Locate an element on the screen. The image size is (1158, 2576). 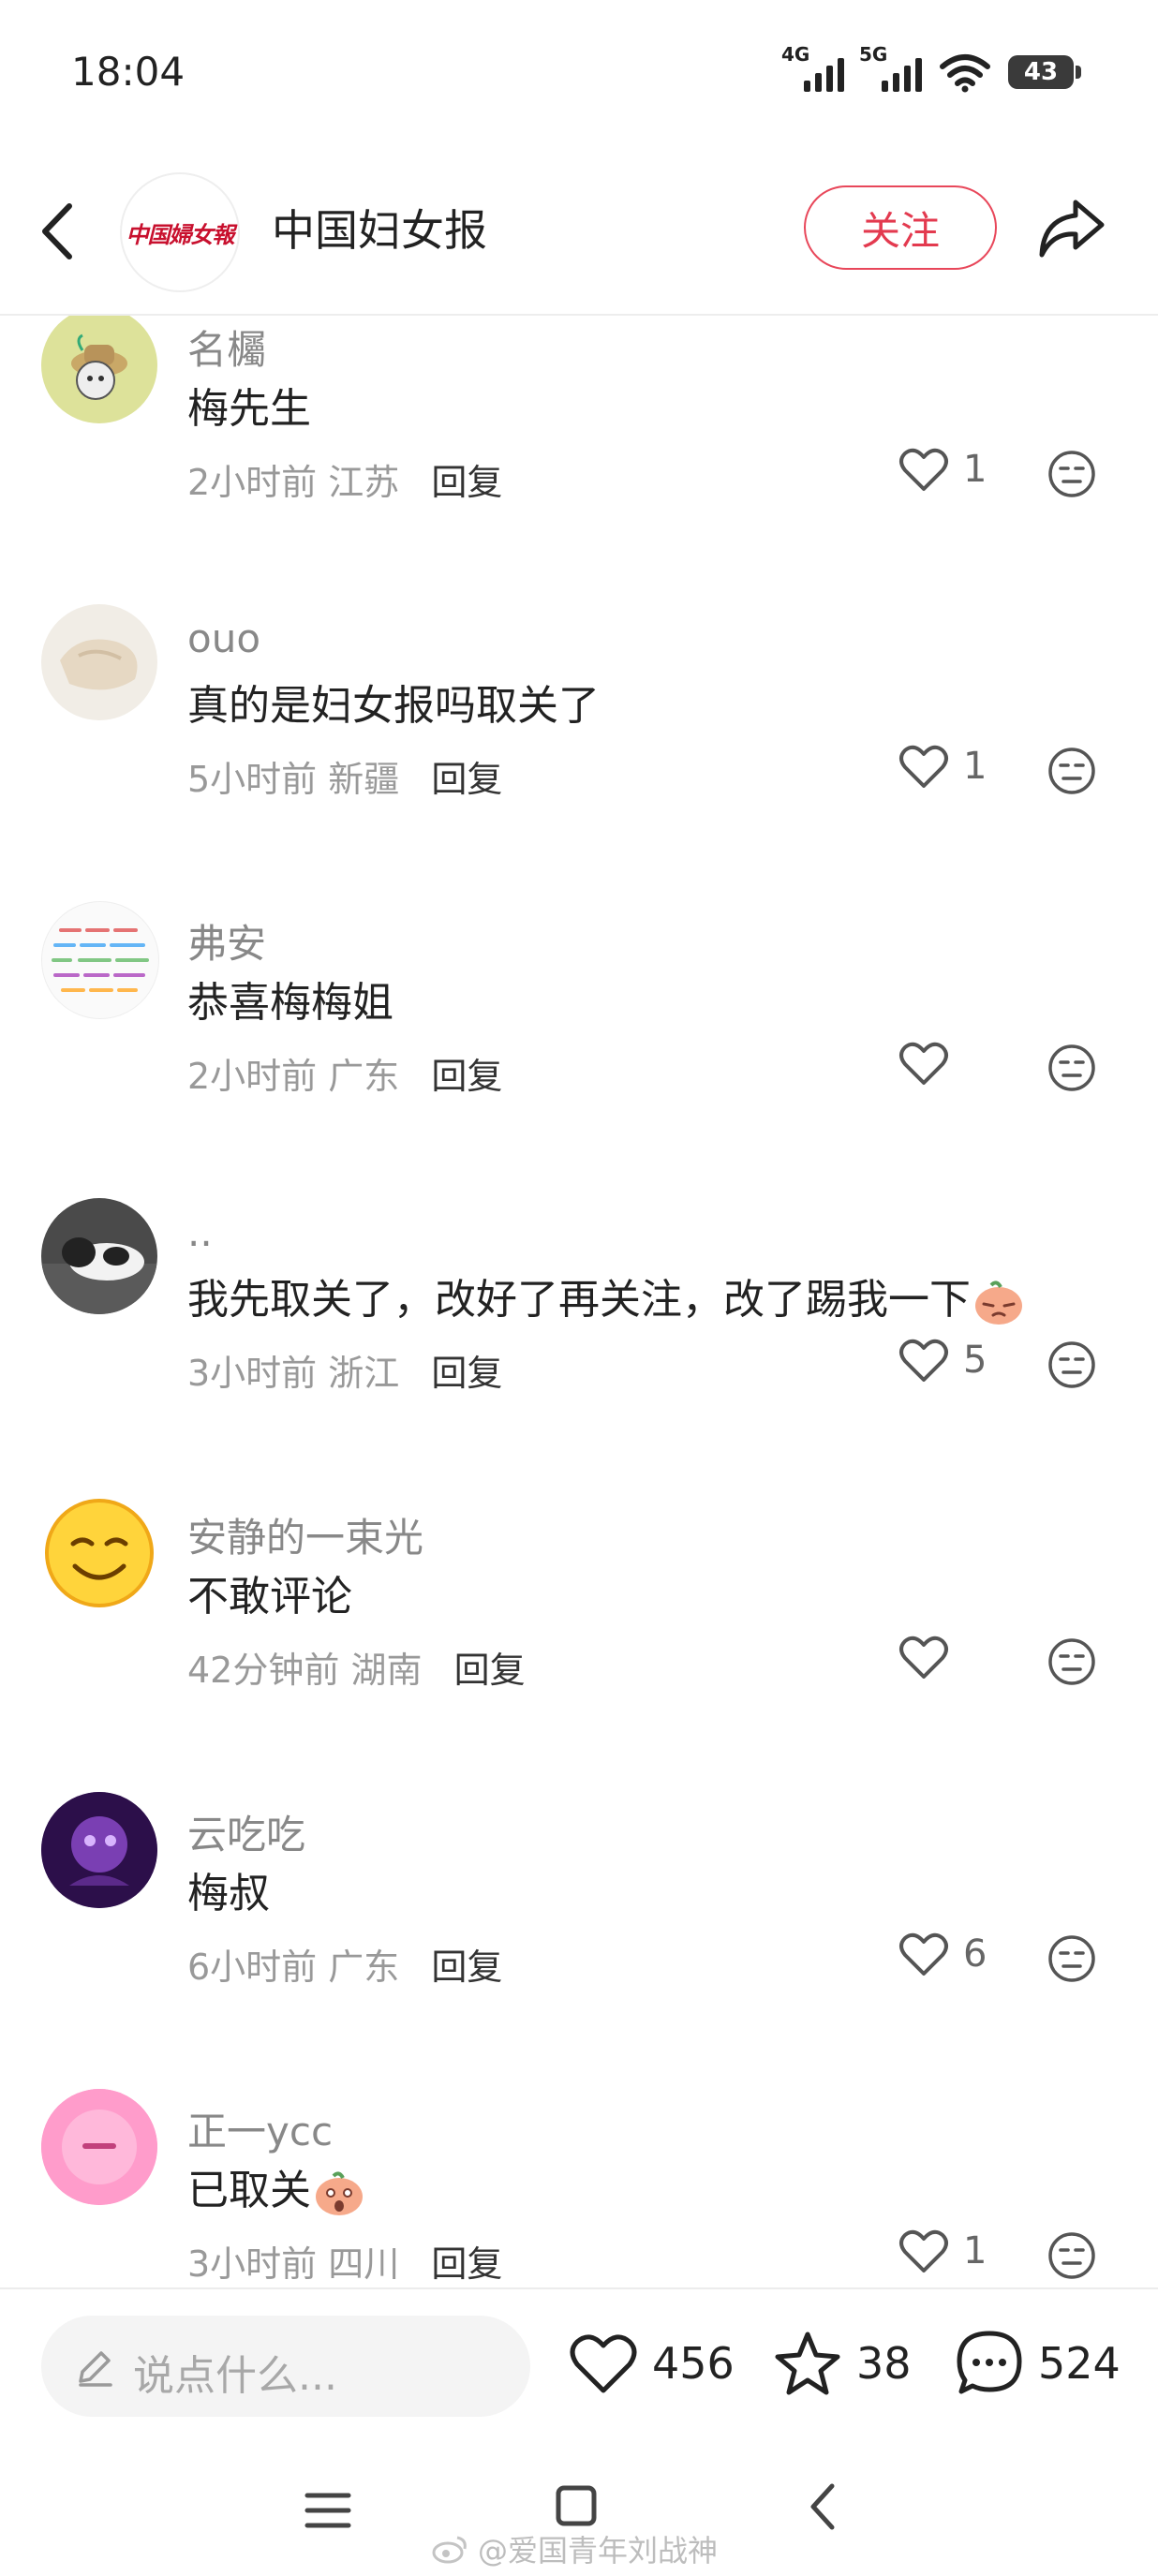
comment-time: 6小时前 is located at coordinates (252, 1967).